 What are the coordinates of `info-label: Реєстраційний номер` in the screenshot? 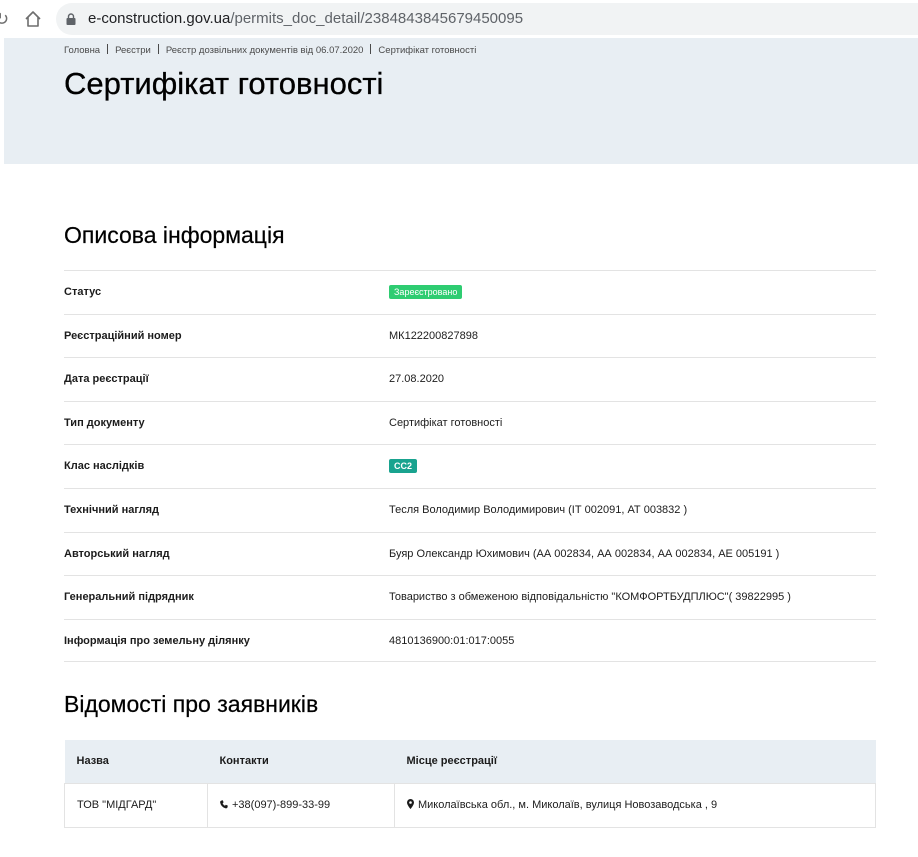 It's located at (123, 335).